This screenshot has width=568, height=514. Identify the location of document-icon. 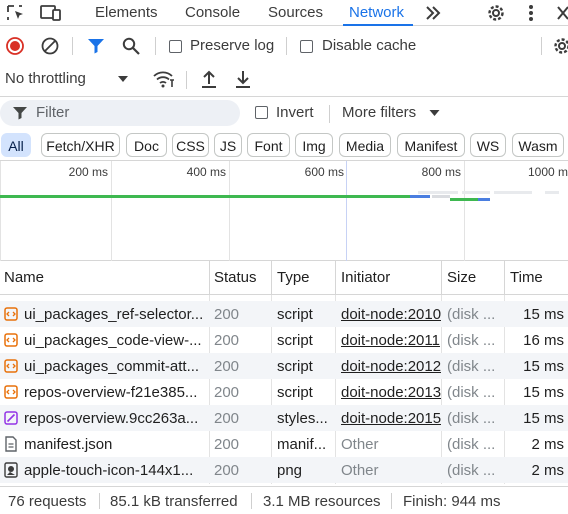
(11, 444).